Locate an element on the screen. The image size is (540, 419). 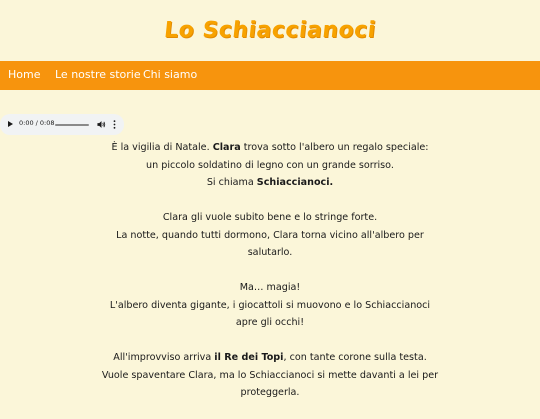
audio-time-display: 0:00 / 0:08 is located at coordinates (37, 123).